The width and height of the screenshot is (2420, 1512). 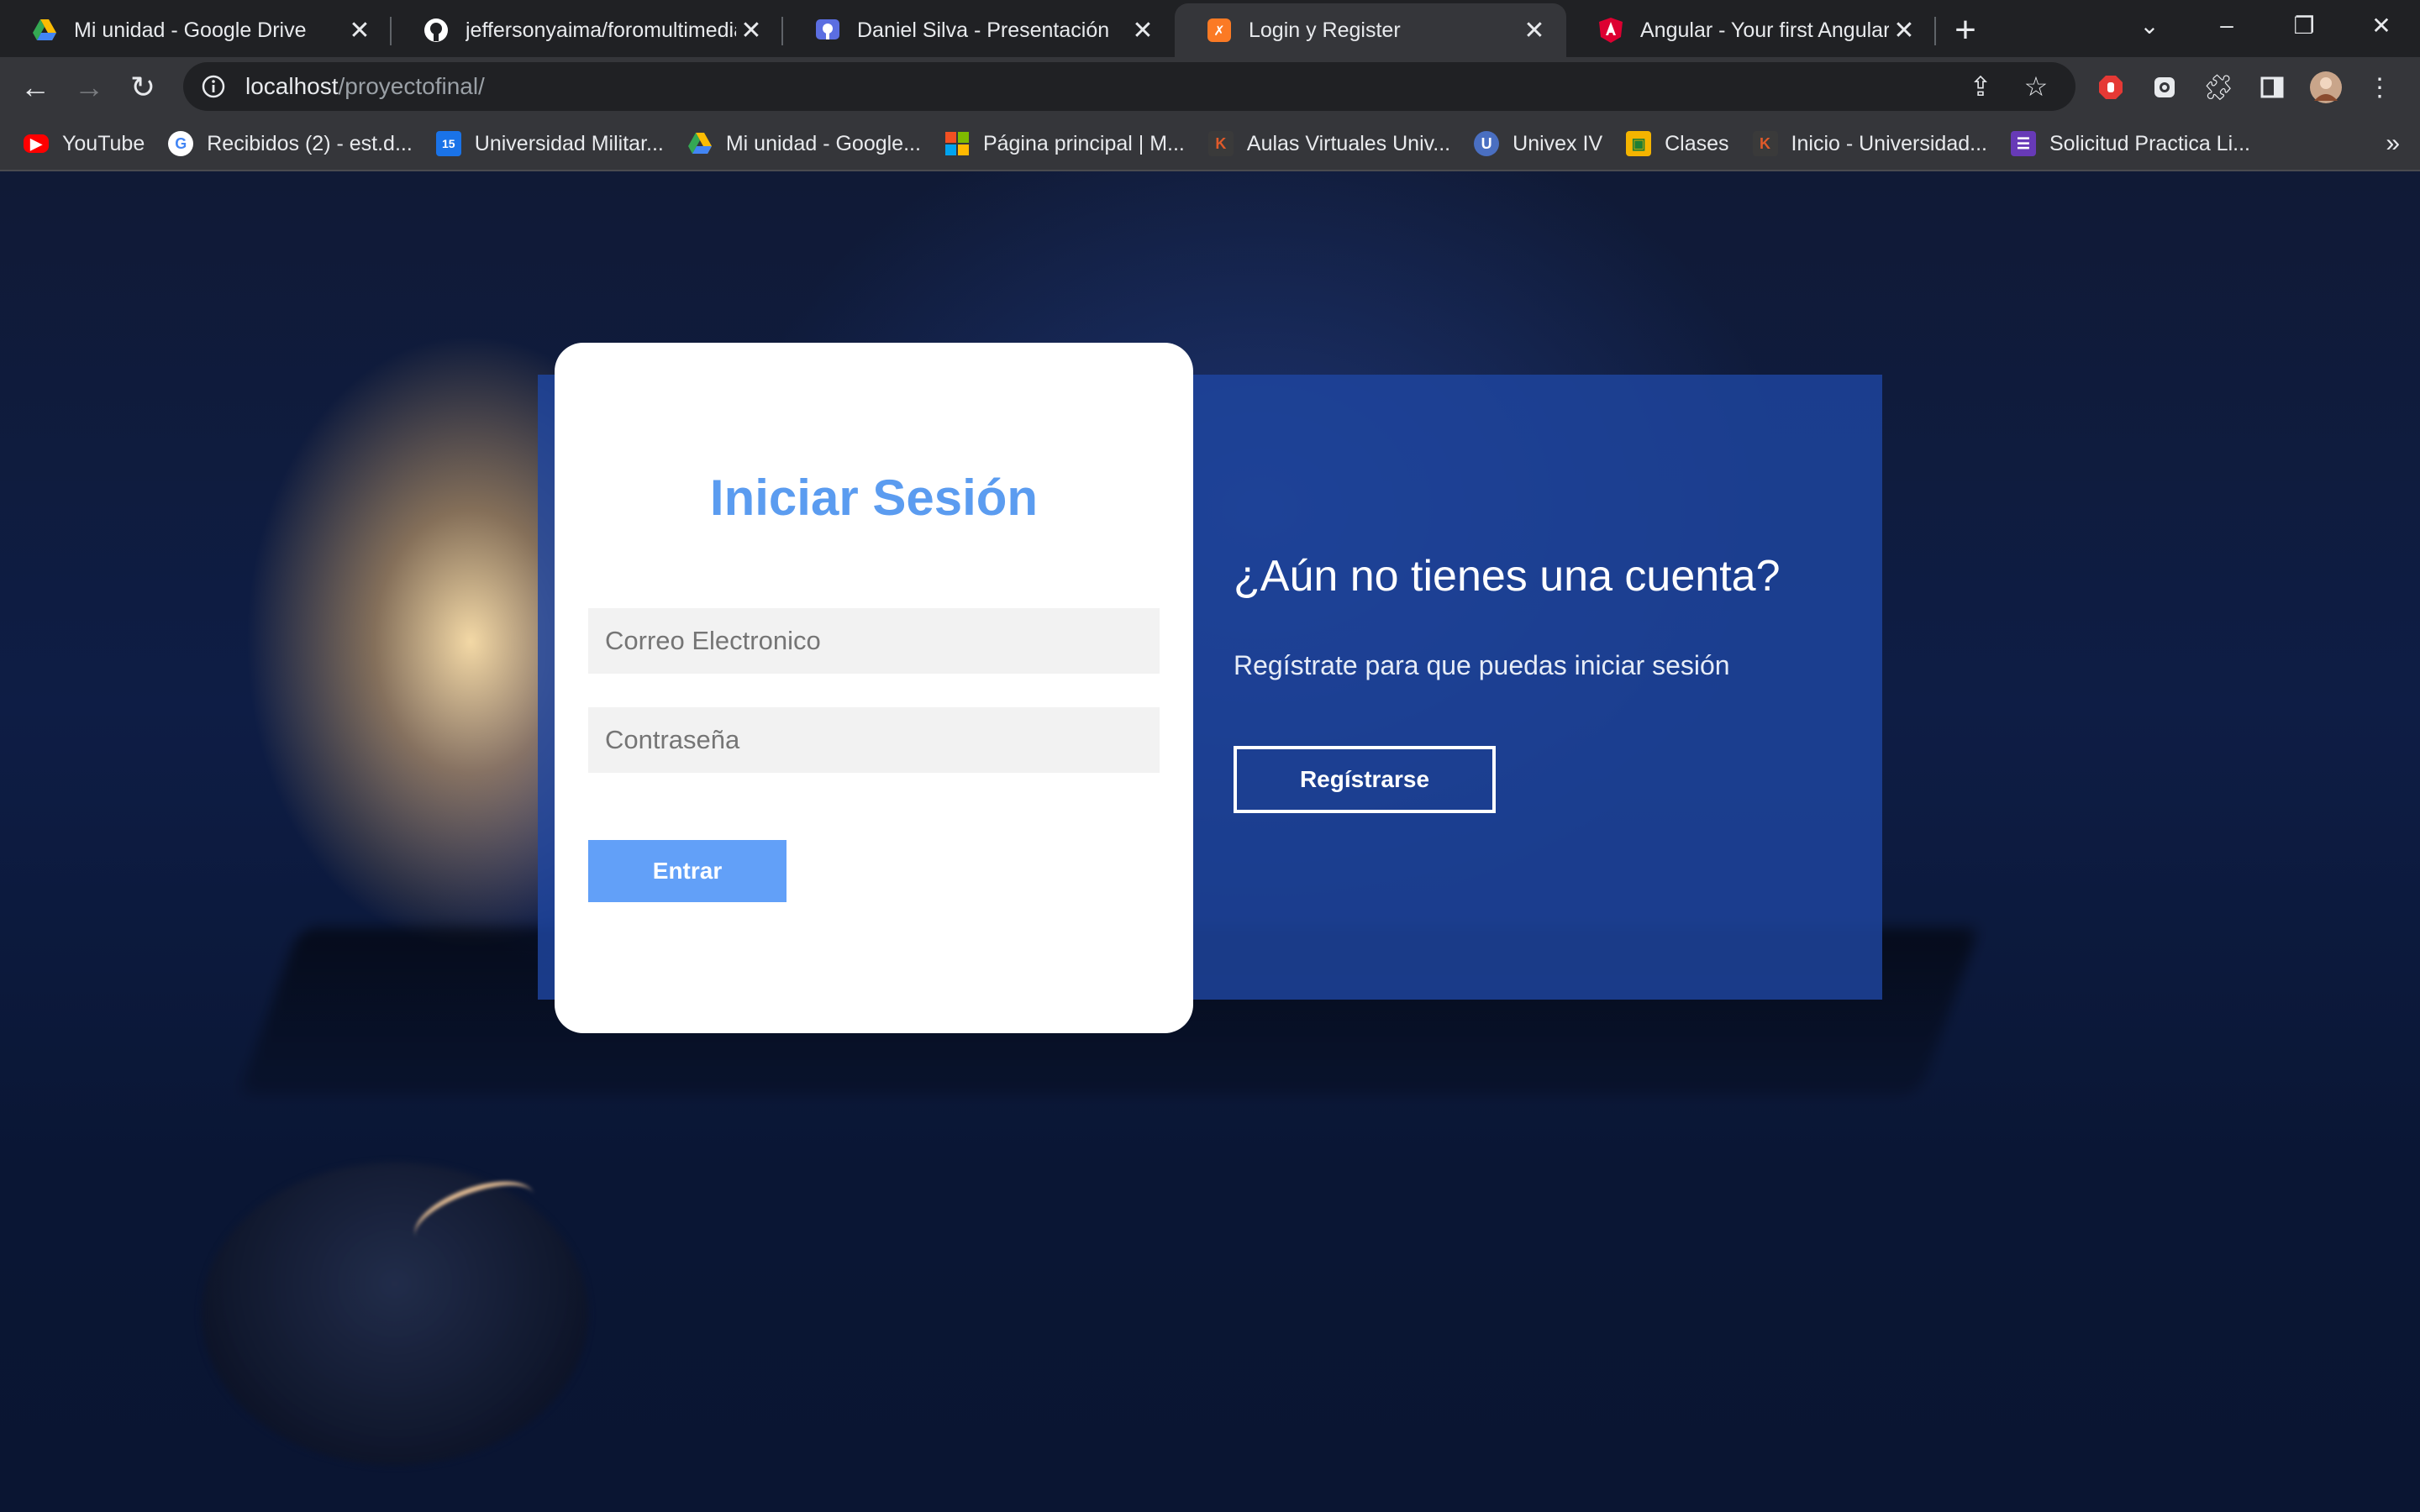 What do you see at coordinates (2218, 87) in the screenshot?
I see `puzzle-icon: 🧩︎` at bounding box center [2218, 87].